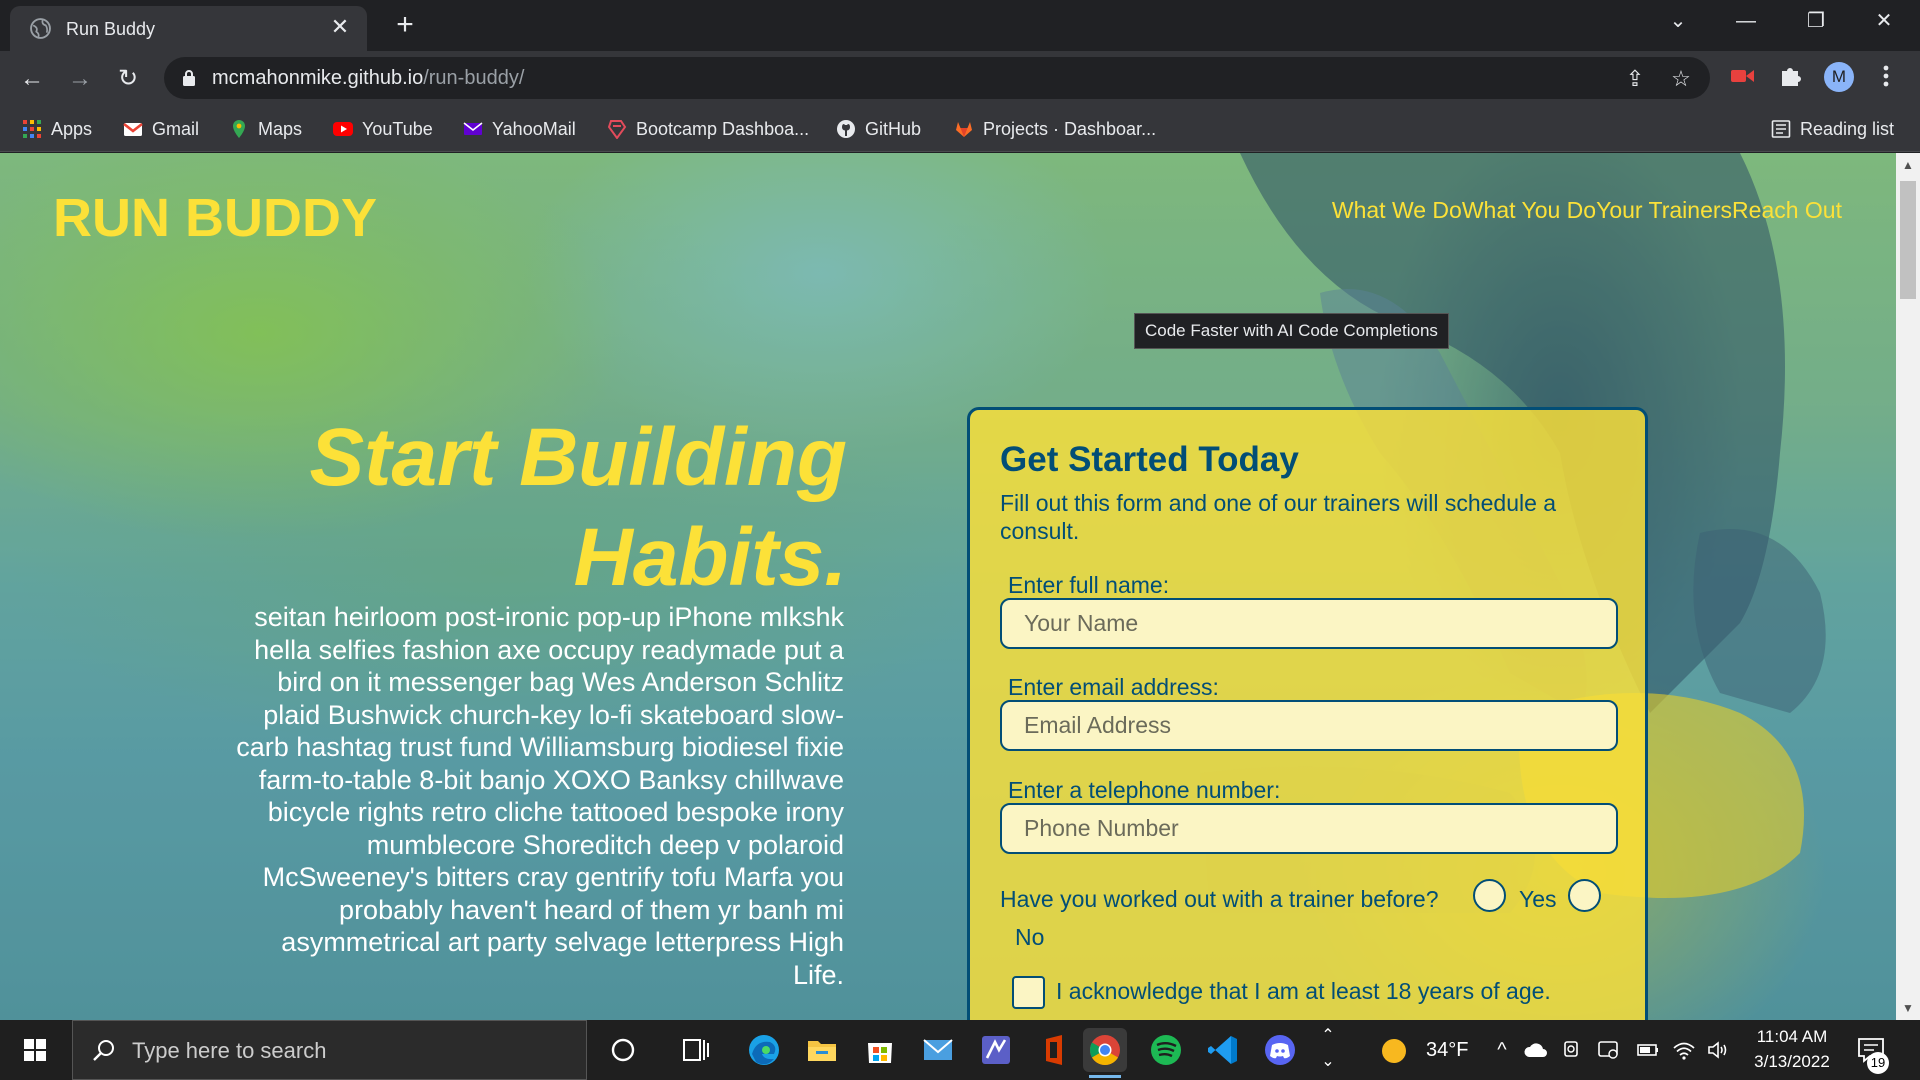 The image size is (1920, 1080). What do you see at coordinates (623, 1050) in the screenshot?
I see `cortana-icon` at bounding box center [623, 1050].